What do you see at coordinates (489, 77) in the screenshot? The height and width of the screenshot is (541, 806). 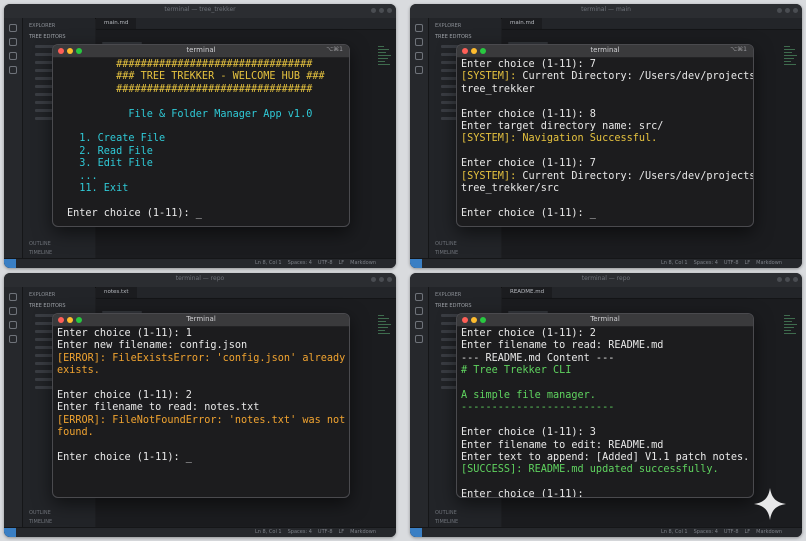 I see `system-tag: [SYSTEM]:` at bounding box center [489, 77].